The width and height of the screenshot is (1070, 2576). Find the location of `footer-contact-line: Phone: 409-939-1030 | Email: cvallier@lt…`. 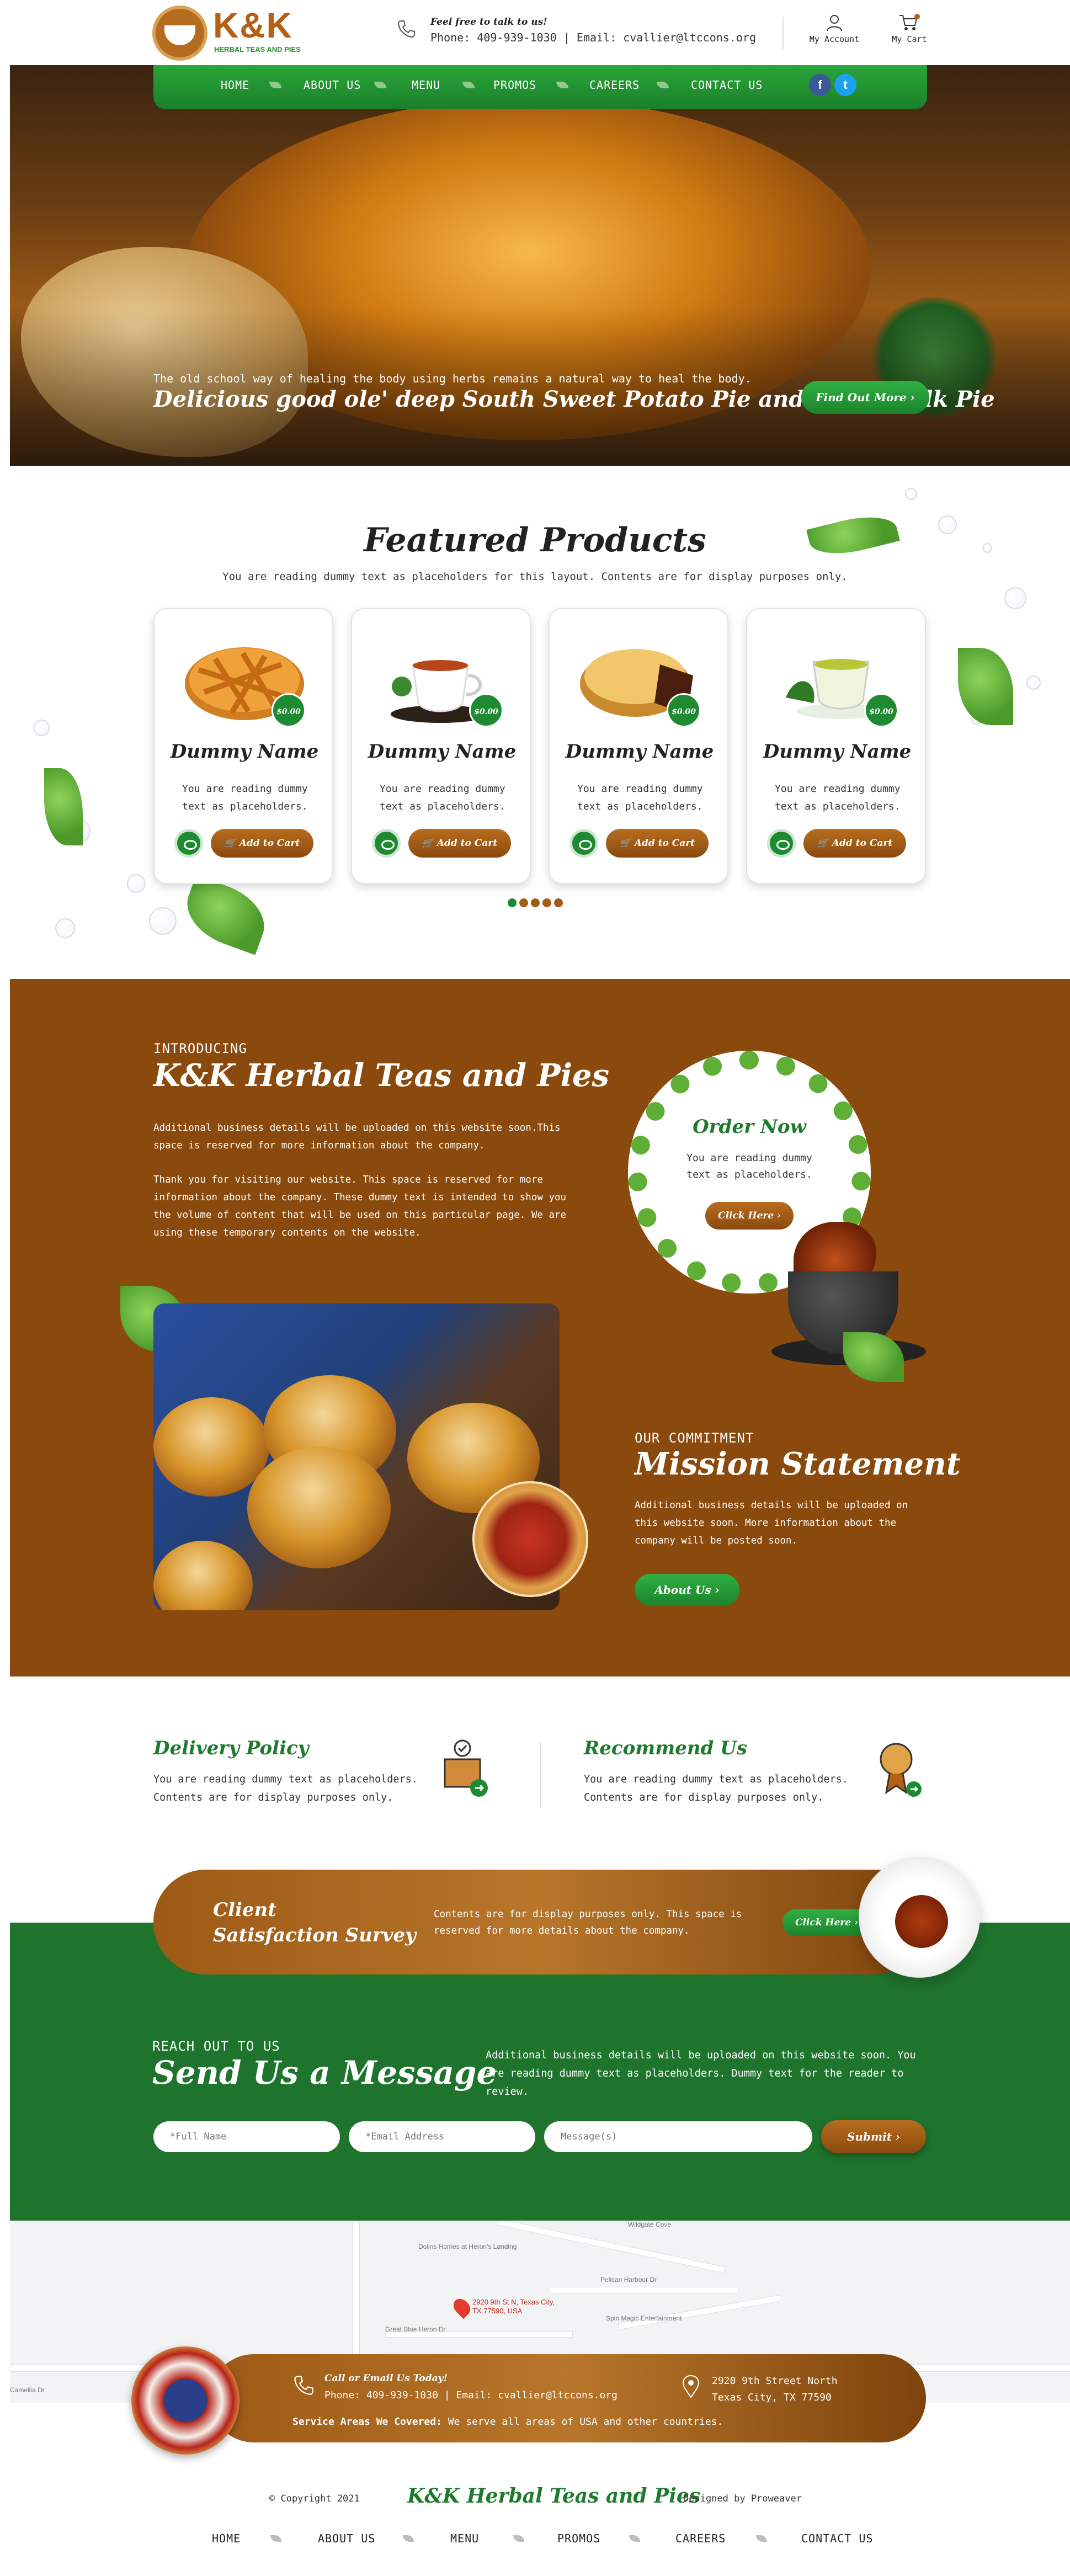

footer-contact-line: Phone: 409-939-1030 | Email: cvallier@lt… is located at coordinates (471, 2395).